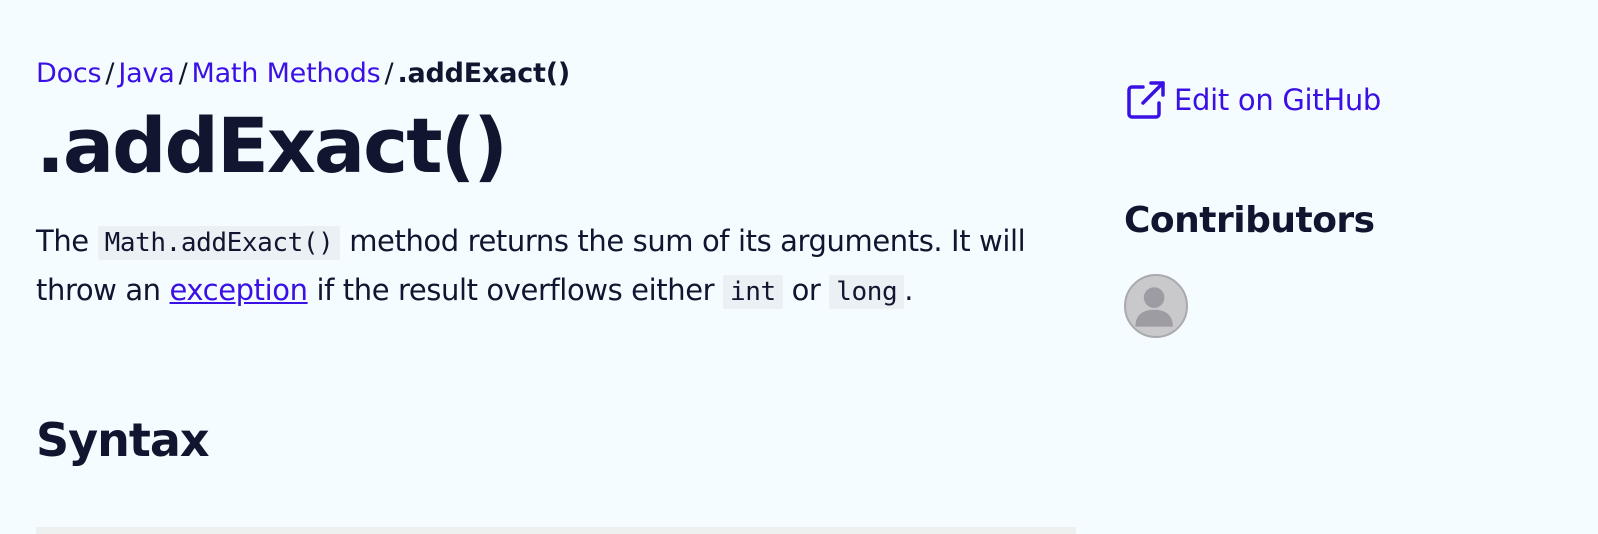 The height and width of the screenshot is (534, 1598). I want to click on contributor-avatar, so click(1156, 306).